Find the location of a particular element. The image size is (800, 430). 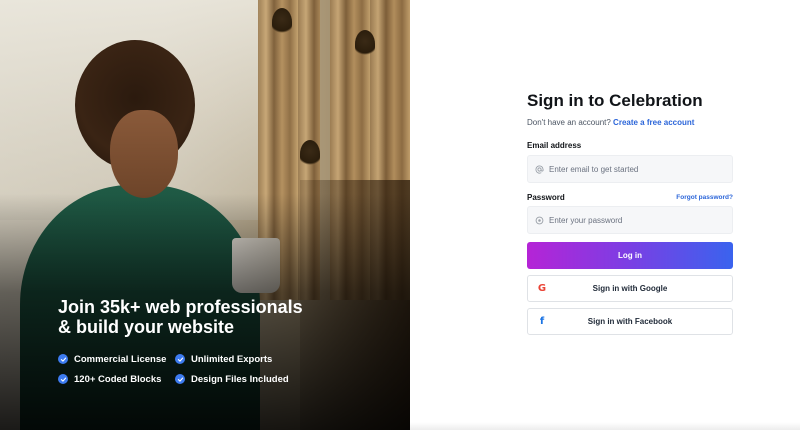

feature-label: 120+ Coded Blocks is located at coordinates (118, 379).